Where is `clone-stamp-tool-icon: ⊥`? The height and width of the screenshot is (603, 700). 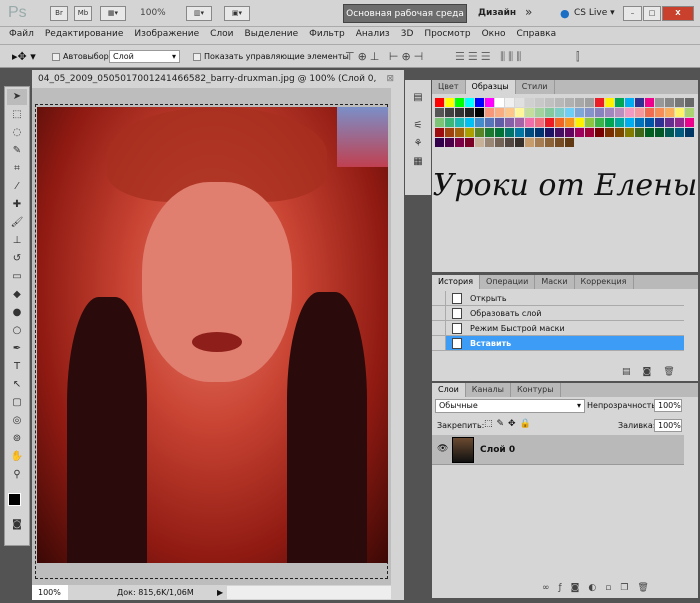
clone-stamp-tool-icon: ⊥ is located at coordinates (17, 241).